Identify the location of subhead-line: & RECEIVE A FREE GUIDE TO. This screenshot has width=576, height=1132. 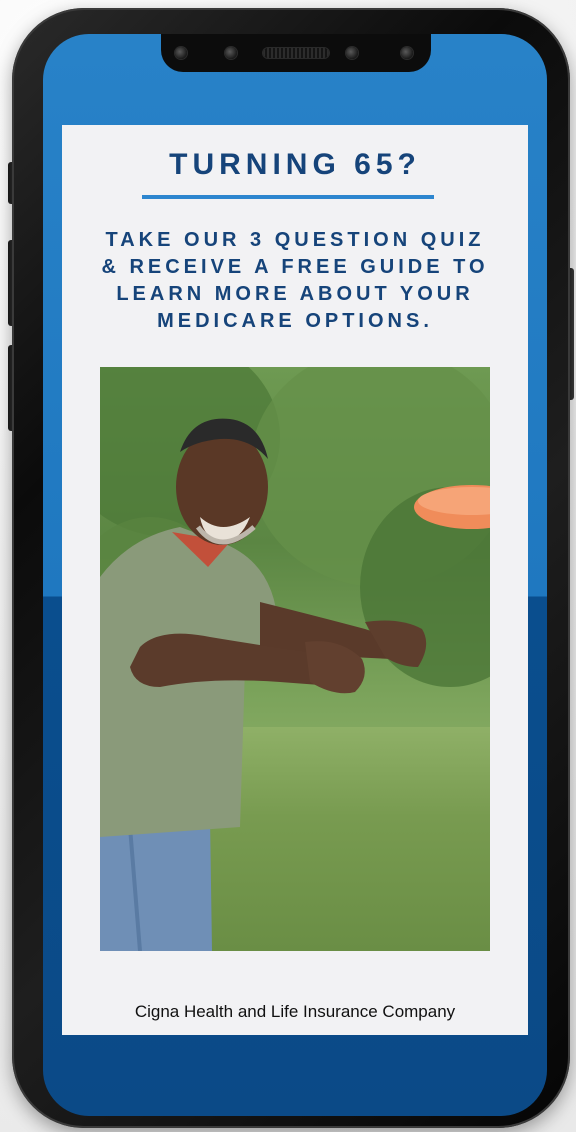
(295, 267).